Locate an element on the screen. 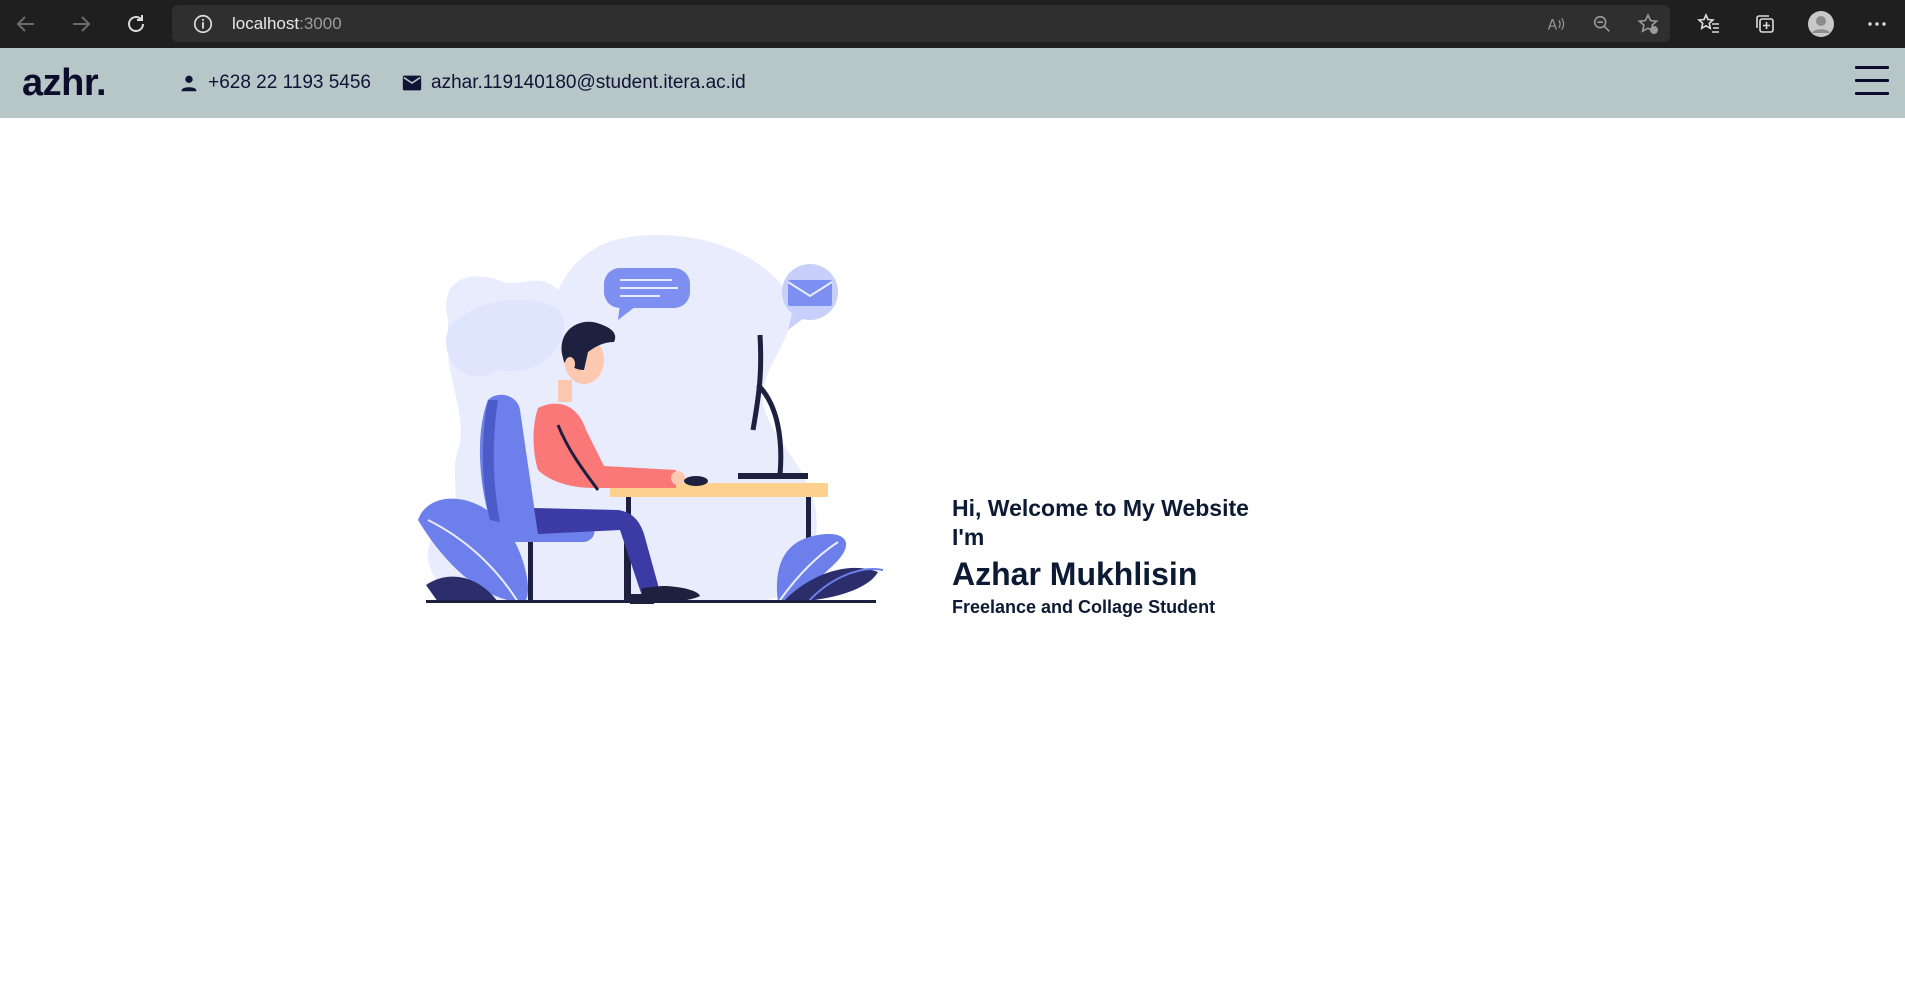 This screenshot has height=983, width=1905. zoom-icon is located at coordinates (1602, 24).